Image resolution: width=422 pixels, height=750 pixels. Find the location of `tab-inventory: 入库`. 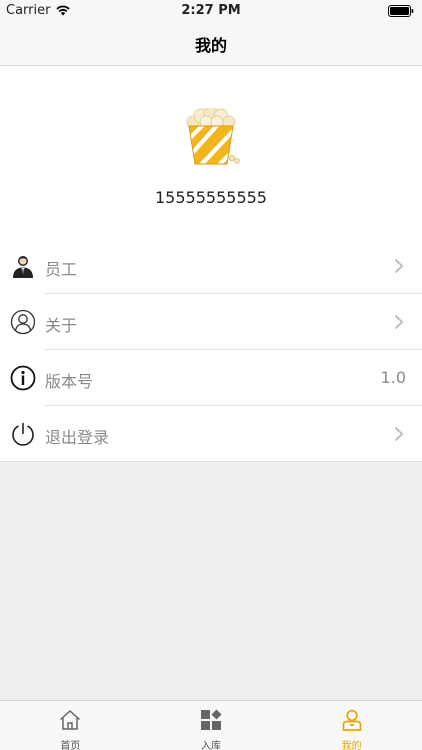

tab-inventory: 入库 is located at coordinates (211, 725).